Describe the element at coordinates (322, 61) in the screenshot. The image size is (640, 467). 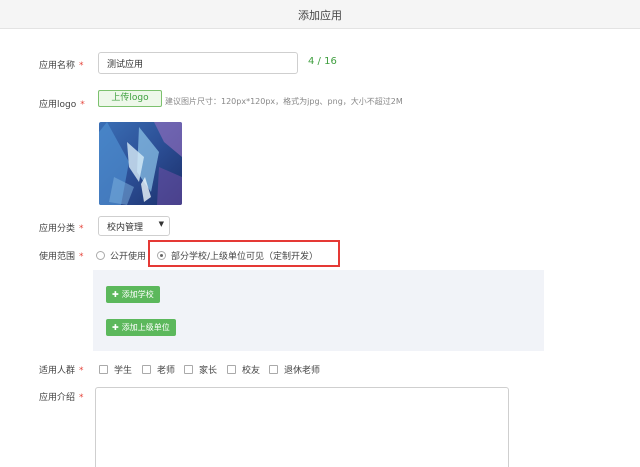
I see `app-name-counter: 4 / 16` at that location.